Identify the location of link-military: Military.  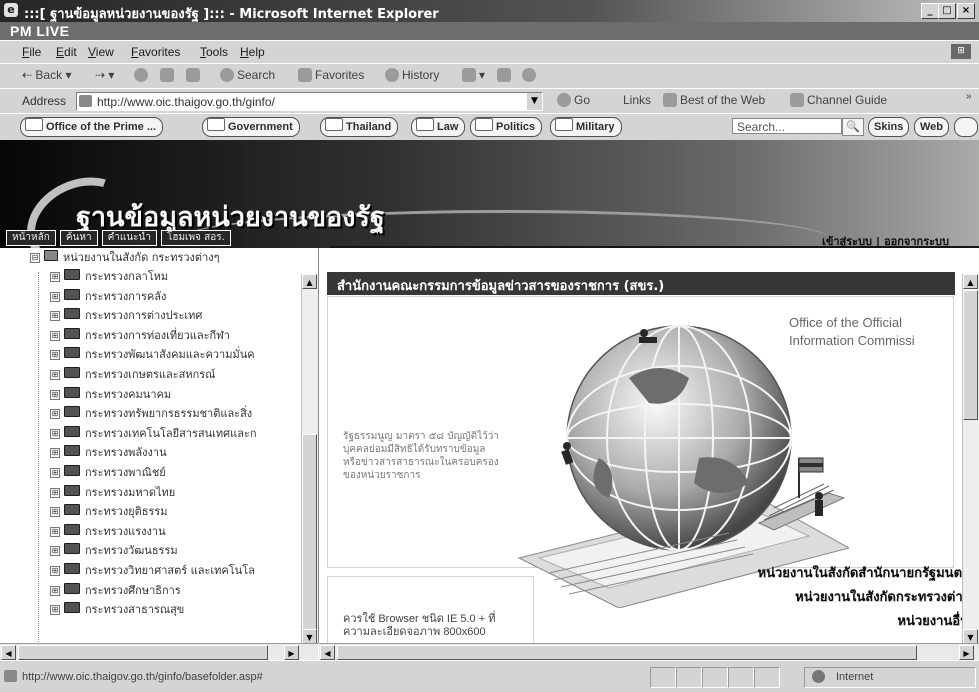
(586, 127).